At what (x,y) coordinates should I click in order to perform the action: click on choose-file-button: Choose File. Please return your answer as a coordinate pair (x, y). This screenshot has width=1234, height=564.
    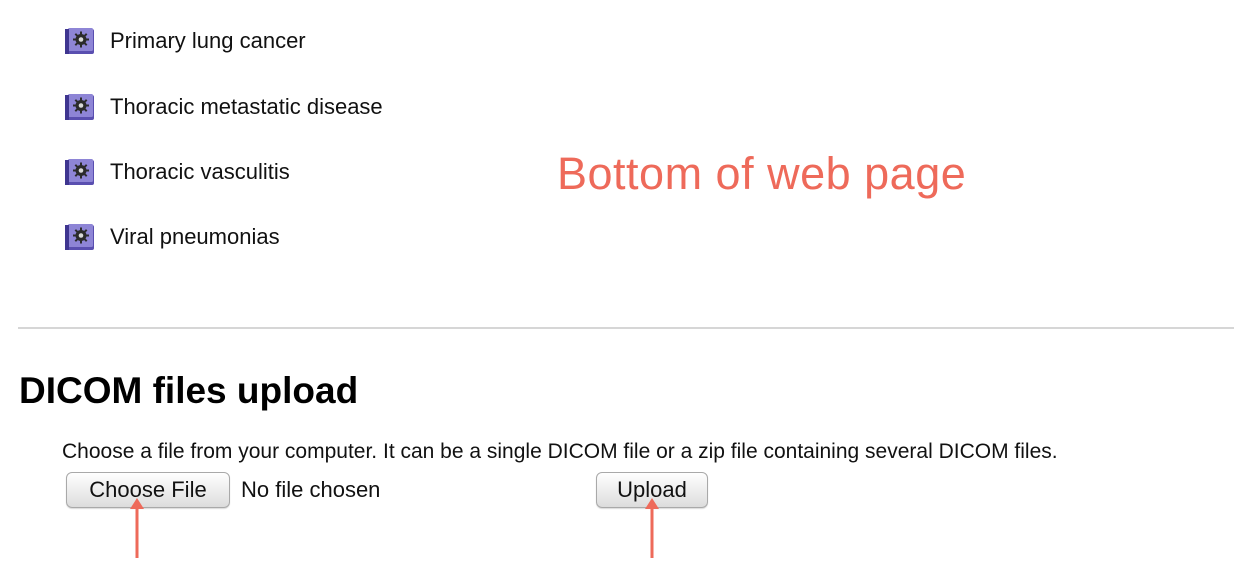
    Looking at the image, I should click on (148, 490).